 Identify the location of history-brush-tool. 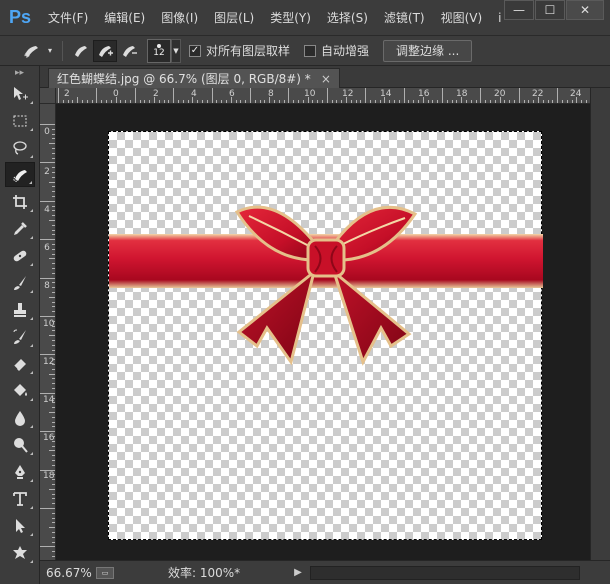
(20, 336).